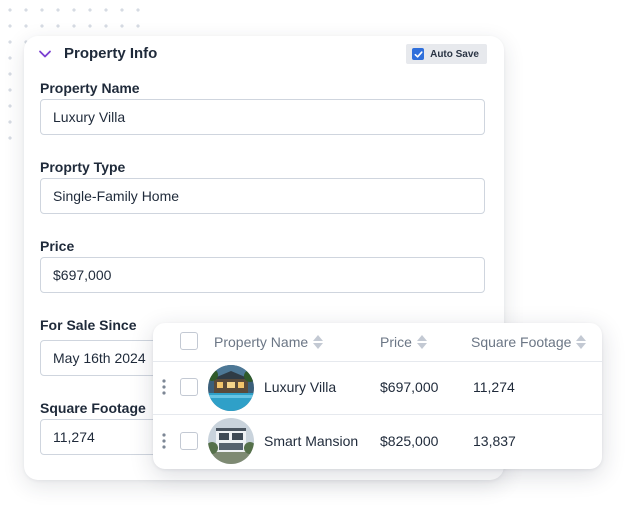  What do you see at coordinates (409, 387) in the screenshot?
I see `price-cell: $697,000` at bounding box center [409, 387].